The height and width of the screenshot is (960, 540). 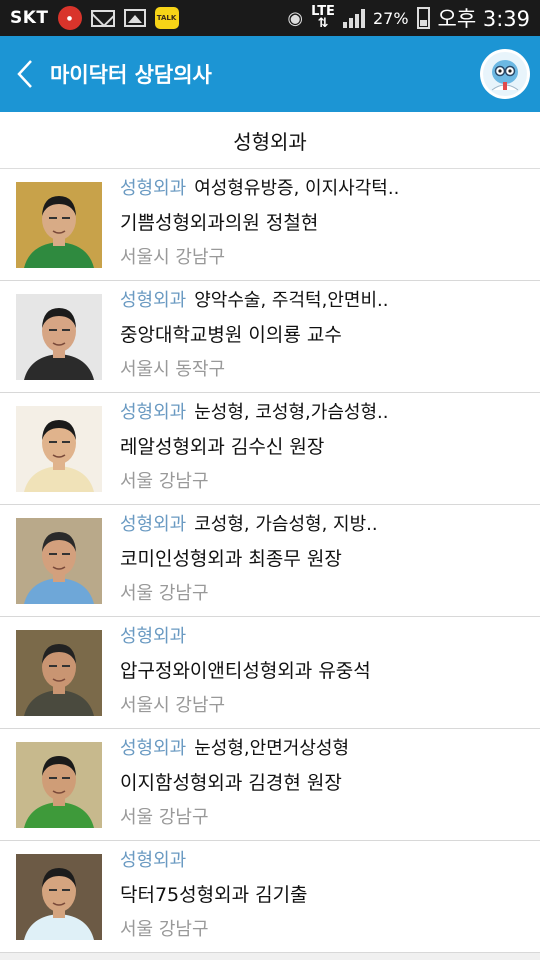 What do you see at coordinates (297, 188) in the screenshot?
I see `doctor-specialties: 여성형유방증, 이지사각턱..` at bounding box center [297, 188].